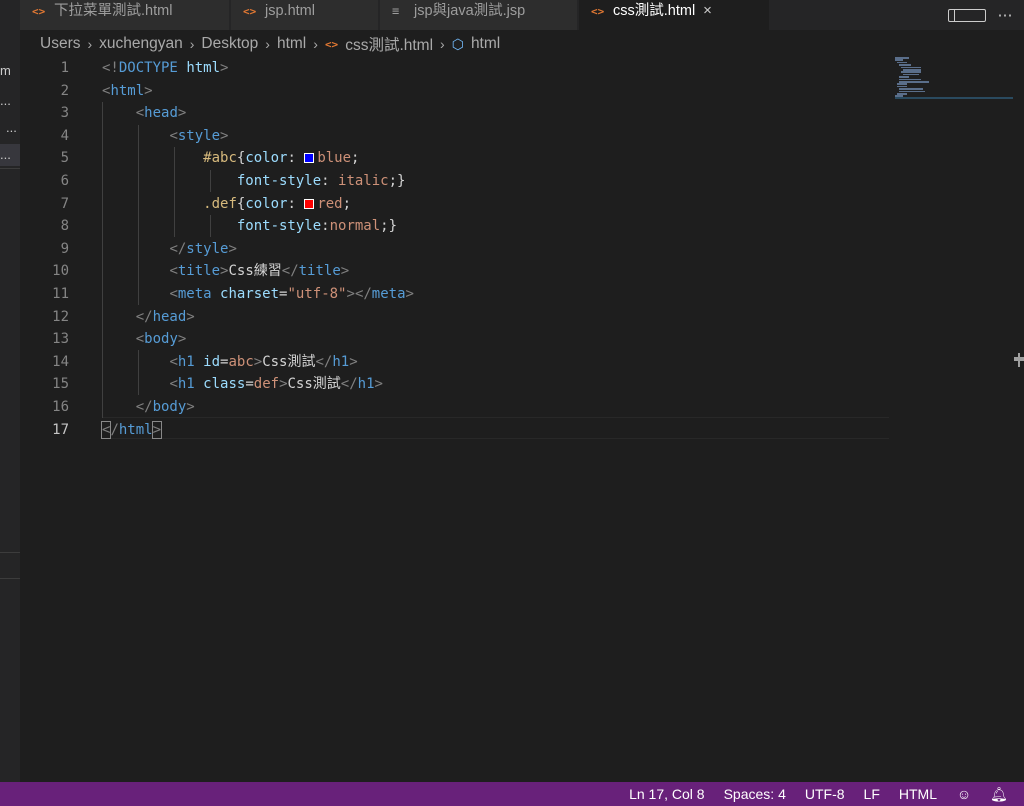  What do you see at coordinates (1017, 419) in the screenshot?
I see `vertical-scrollbar` at bounding box center [1017, 419].